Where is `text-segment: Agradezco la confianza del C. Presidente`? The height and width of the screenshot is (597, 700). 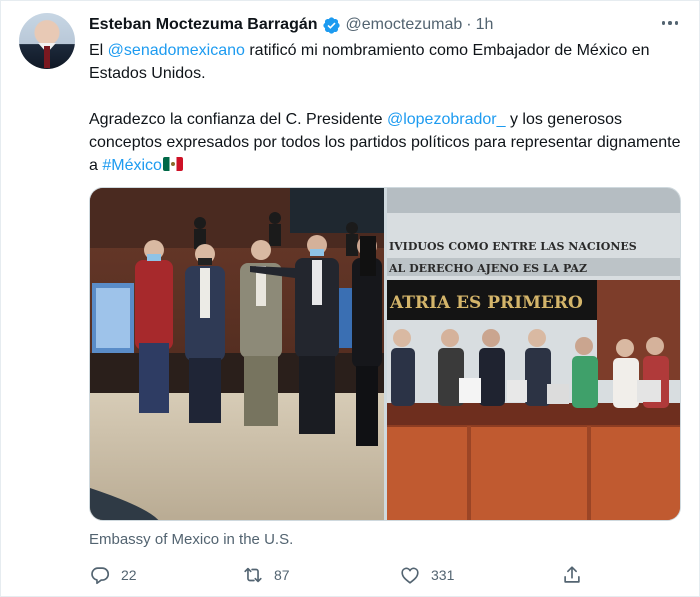 text-segment: Agradezco la confianza del C. Presidente is located at coordinates (238, 119).